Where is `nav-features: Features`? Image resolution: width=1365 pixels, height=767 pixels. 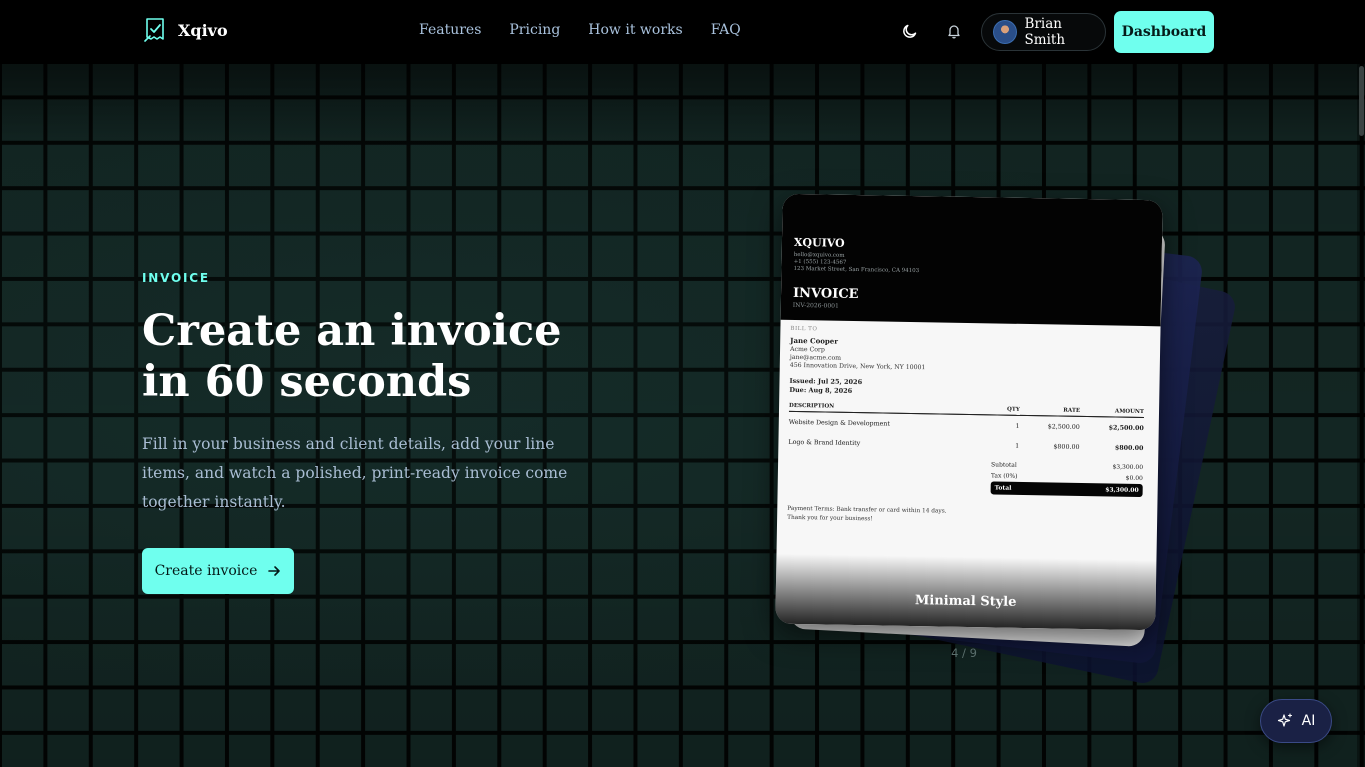
nav-features: Features is located at coordinates (450, 30).